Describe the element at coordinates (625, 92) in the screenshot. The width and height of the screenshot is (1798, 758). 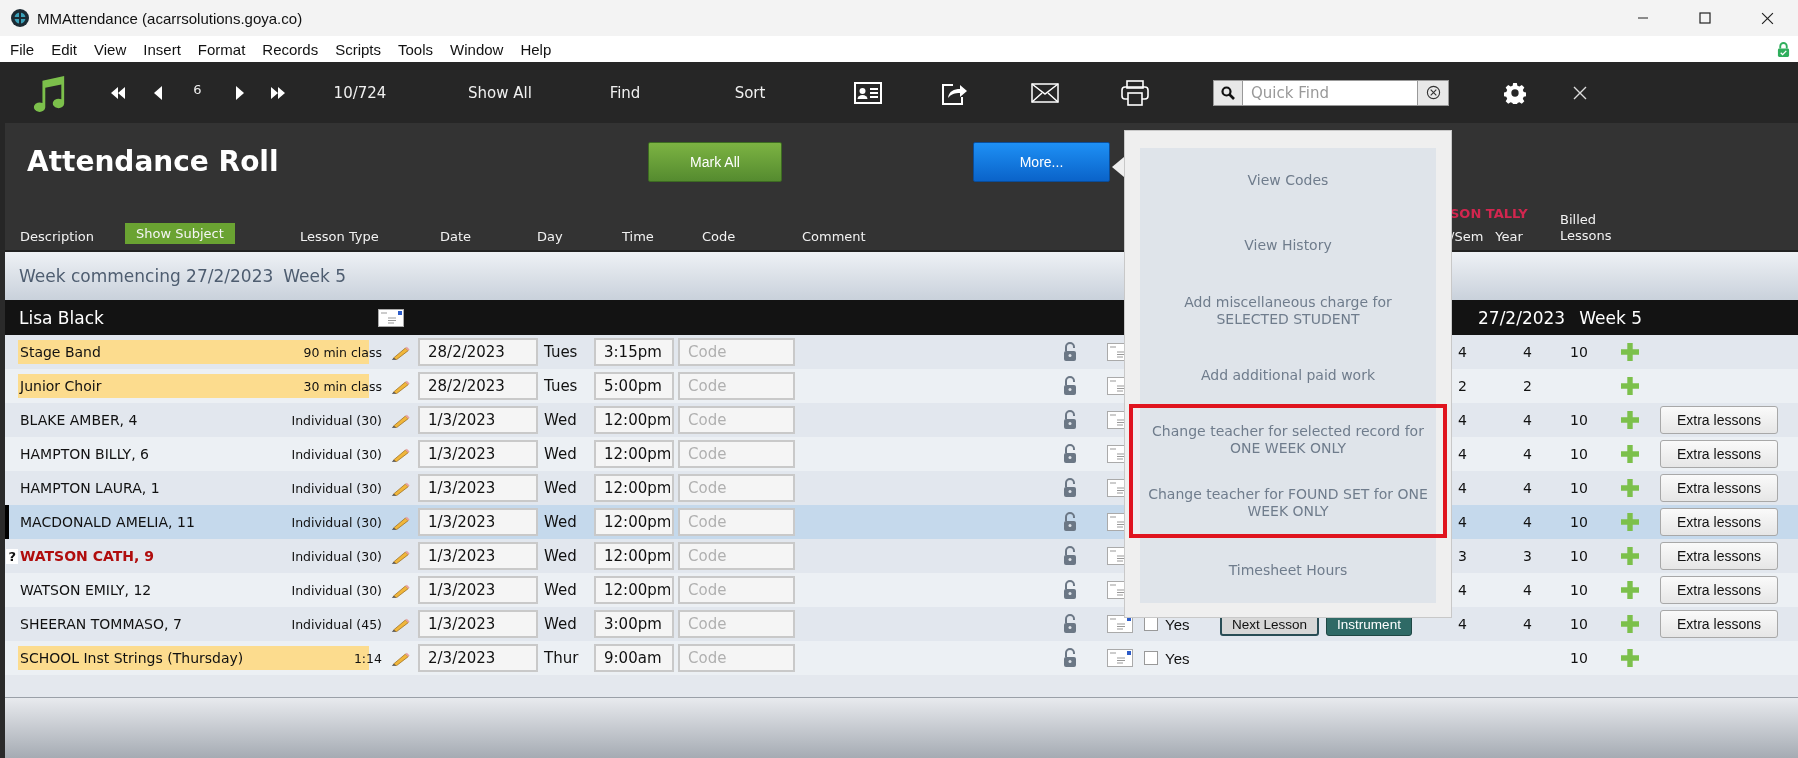
I see `toolbar-button: Find` at that location.